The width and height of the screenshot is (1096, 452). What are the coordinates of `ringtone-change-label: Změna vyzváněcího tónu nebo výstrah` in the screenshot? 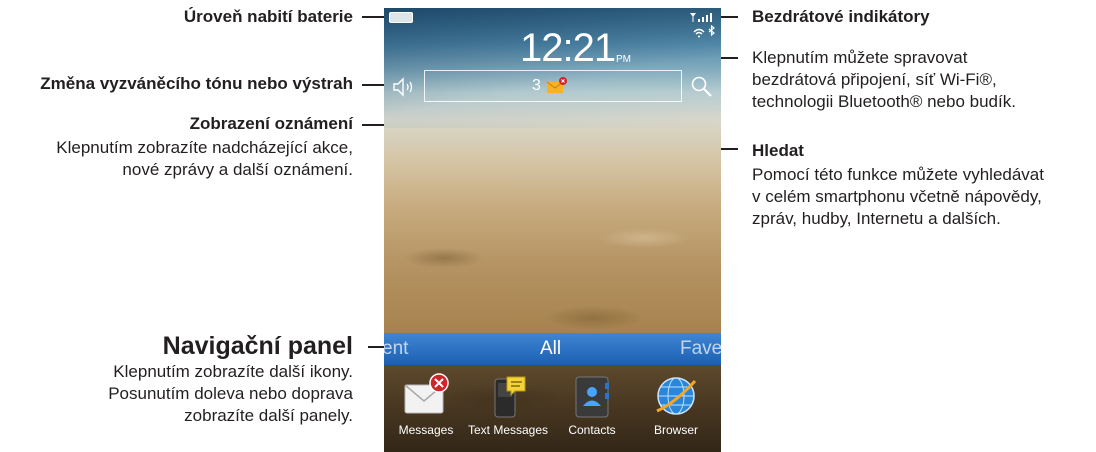 It's located at (196, 83).